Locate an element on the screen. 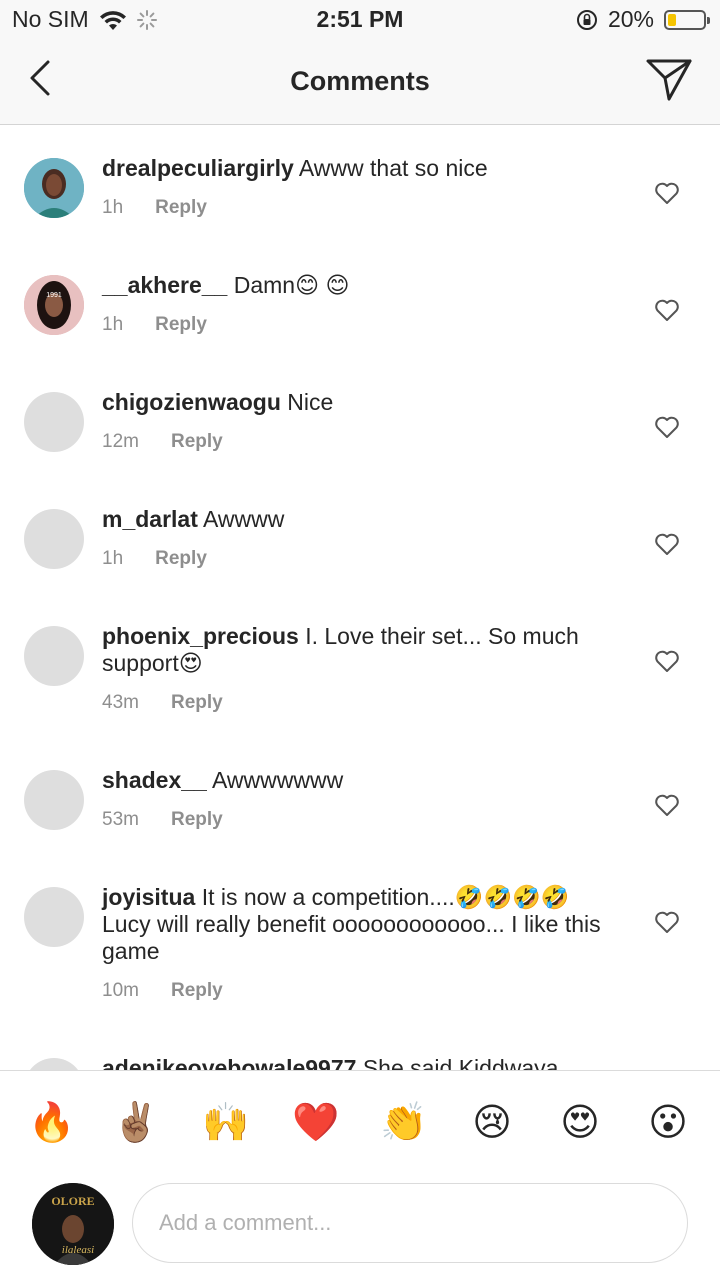 This screenshot has height=1280, width=720. comment-text: adenikeoyebowale9977 She said Kiddwaya is located at coordinates (362, 1062).